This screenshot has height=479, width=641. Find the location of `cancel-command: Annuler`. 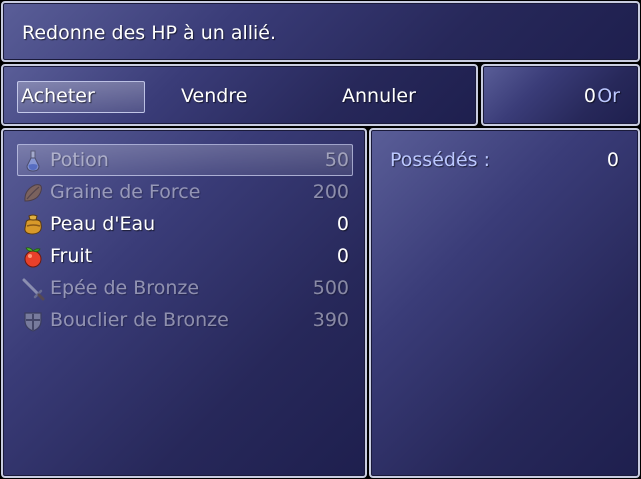

cancel-command: Annuler is located at coordinates (379, 97).